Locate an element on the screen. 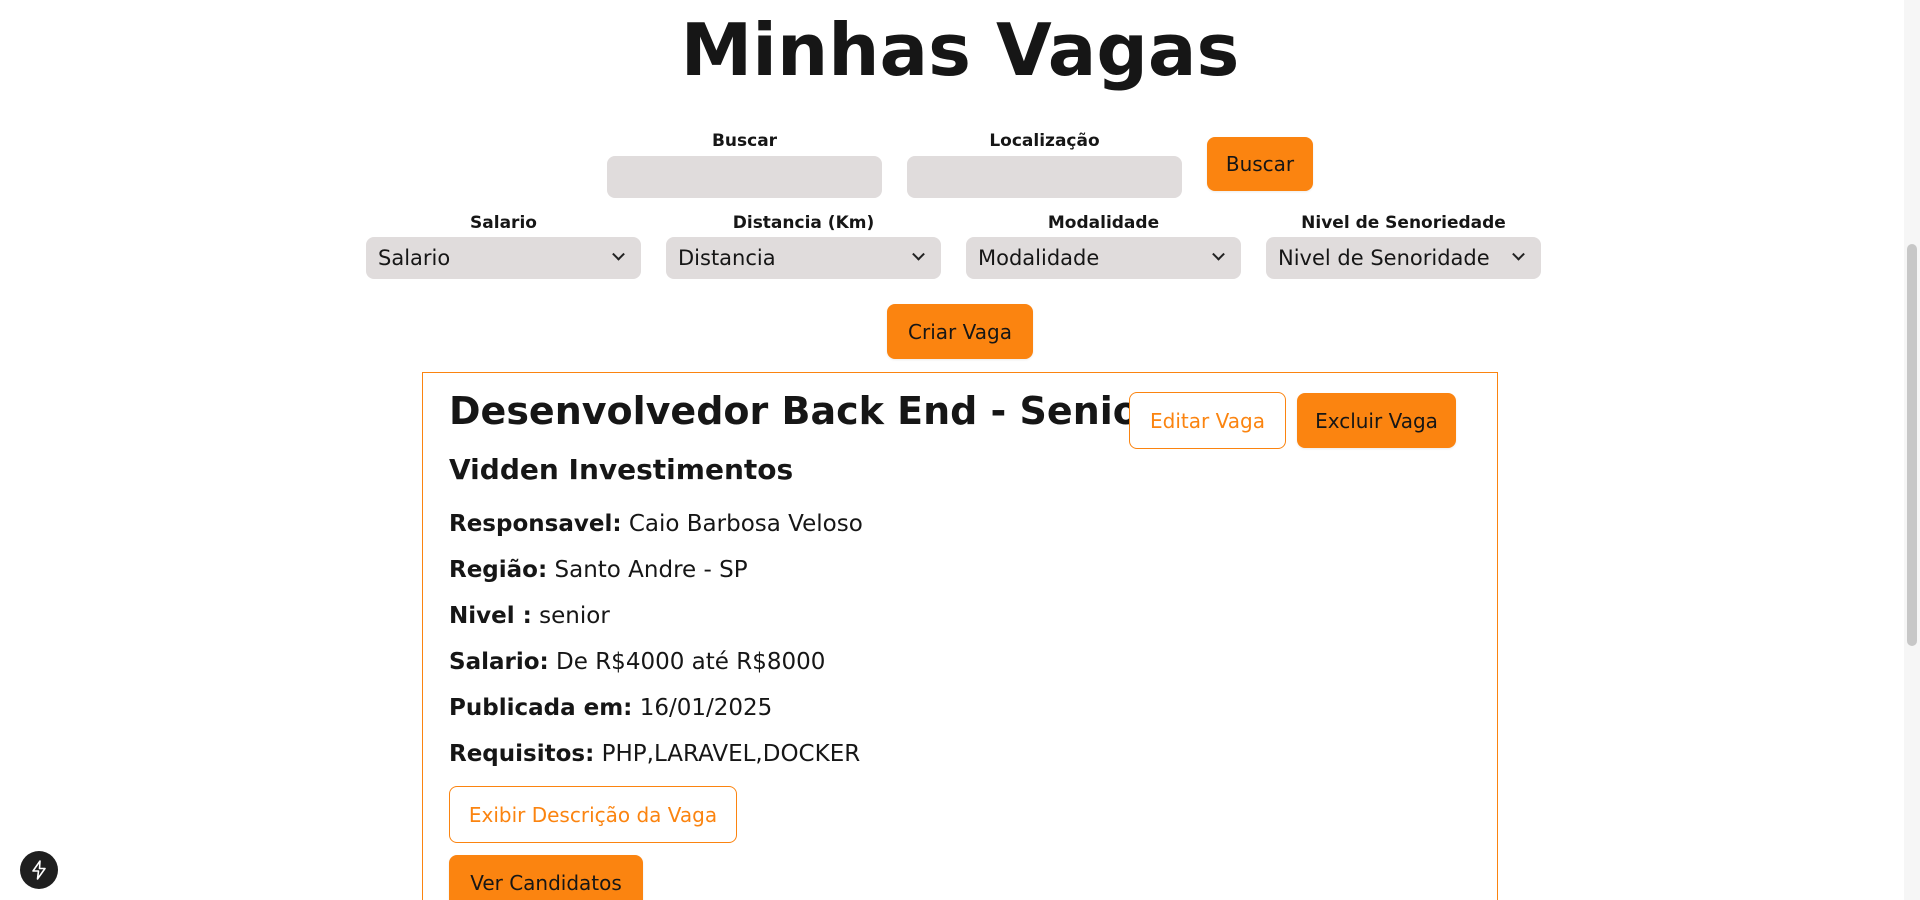 The image size is (1920, 900). scrollbar-track is located at coordinates (1912, 450).